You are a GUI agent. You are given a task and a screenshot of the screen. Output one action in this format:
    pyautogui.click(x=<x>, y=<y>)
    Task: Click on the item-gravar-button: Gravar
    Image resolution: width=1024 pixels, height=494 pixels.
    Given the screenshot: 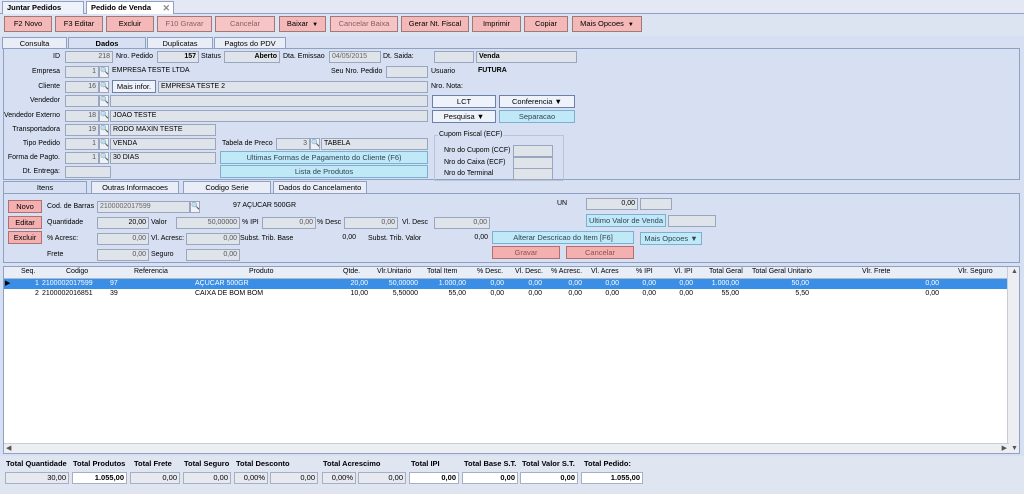 What is the action you would take?
    pyautogui.click(x=526, y=252)
    